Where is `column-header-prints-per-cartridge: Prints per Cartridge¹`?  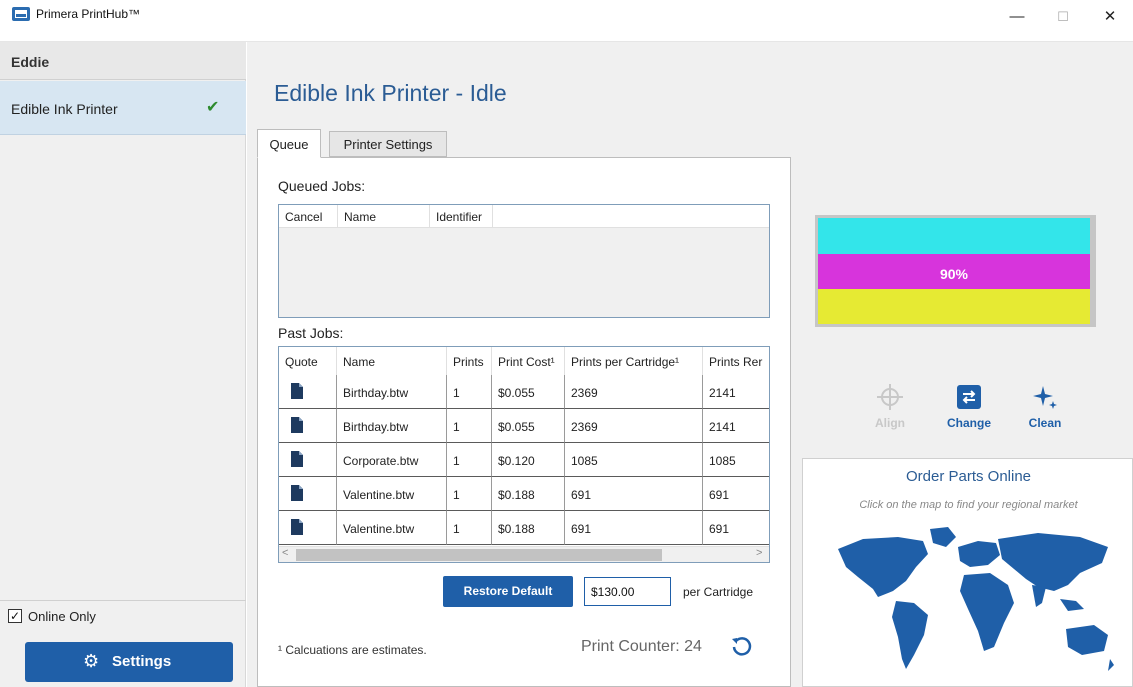
column-header-prints-per-cartridge: Prints per Cartridge¹ is located at coordinates (634, 361).